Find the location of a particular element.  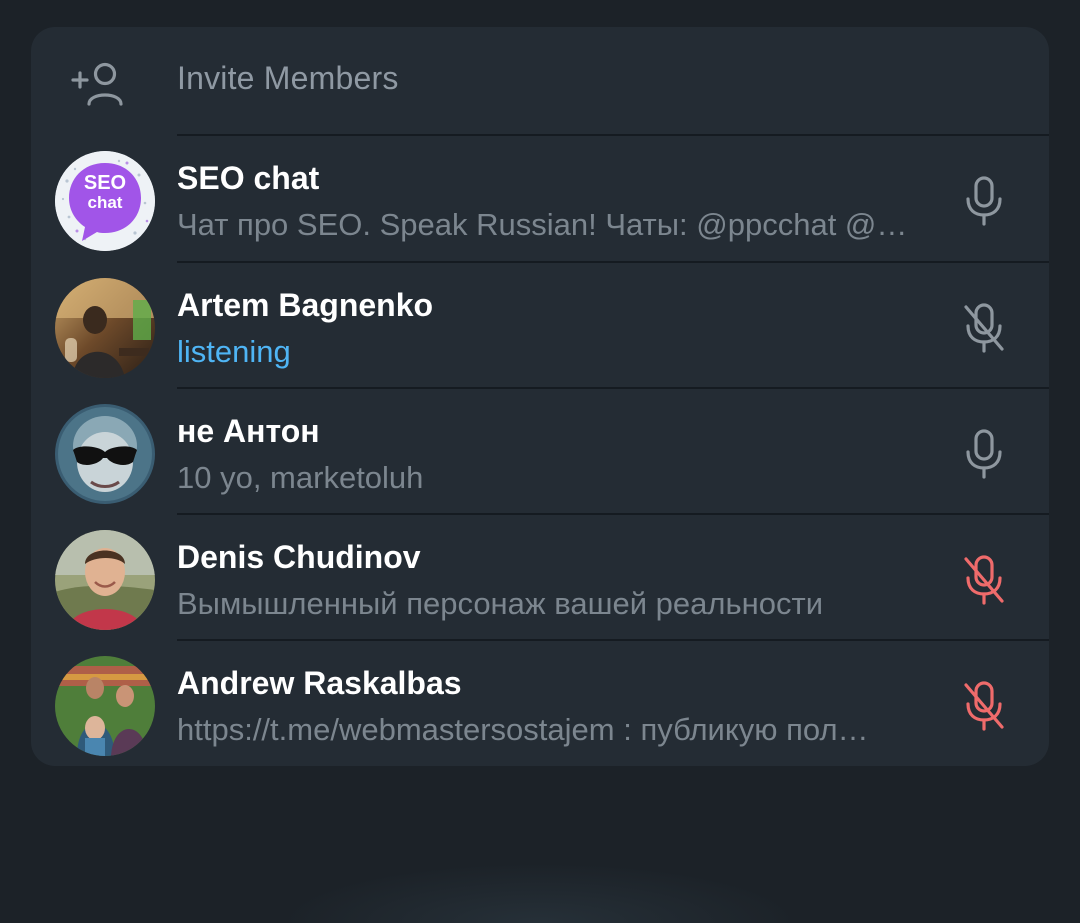

participant-name: не Антон is located at coordinates (248, 431).